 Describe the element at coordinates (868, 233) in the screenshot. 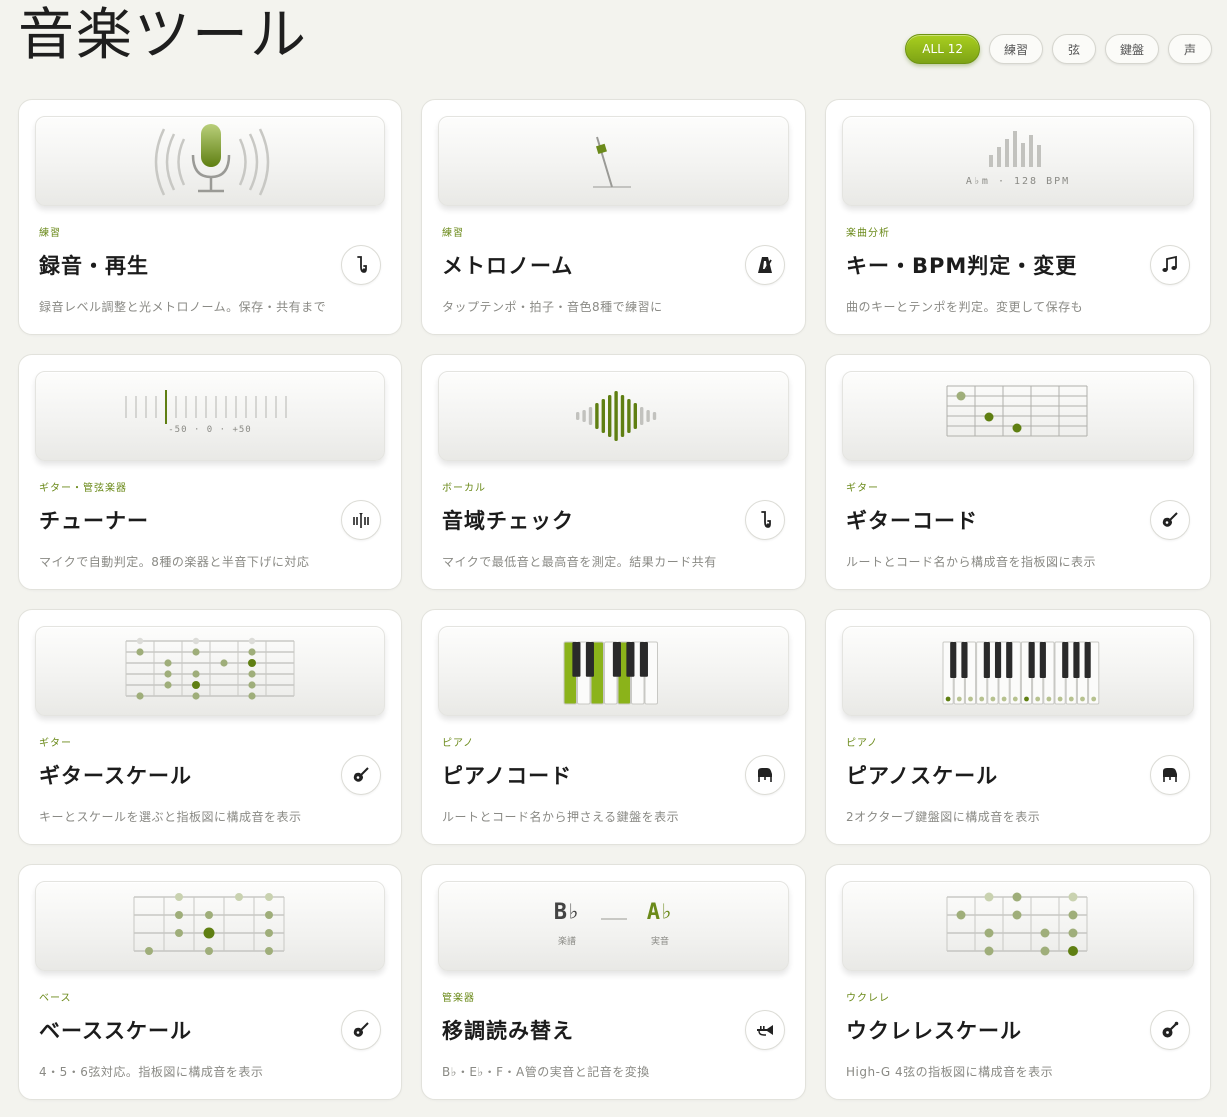

I see `card-category: 楽曲分析` at that location.